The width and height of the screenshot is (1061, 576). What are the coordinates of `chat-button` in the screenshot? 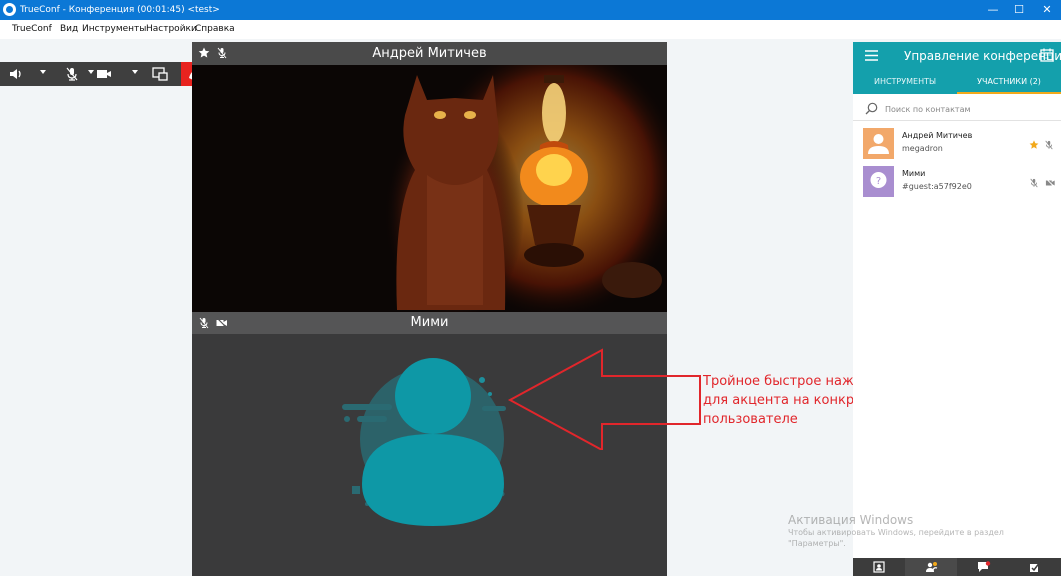 It's located at (983, 567).